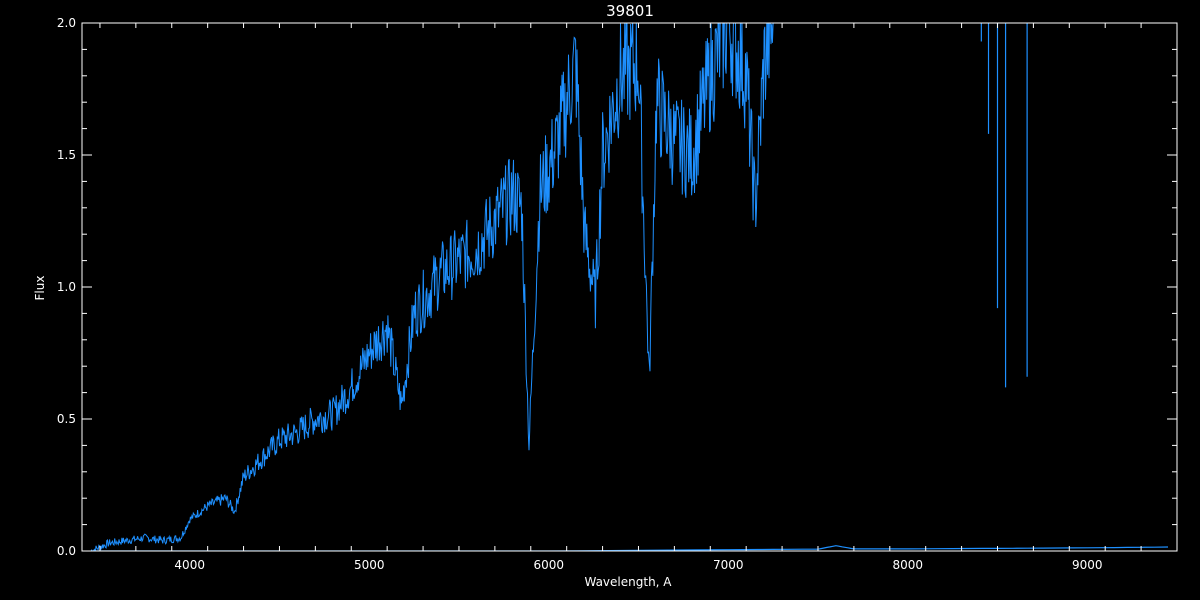  I want to click on y-axis-title: Flux, so click(40, 288).